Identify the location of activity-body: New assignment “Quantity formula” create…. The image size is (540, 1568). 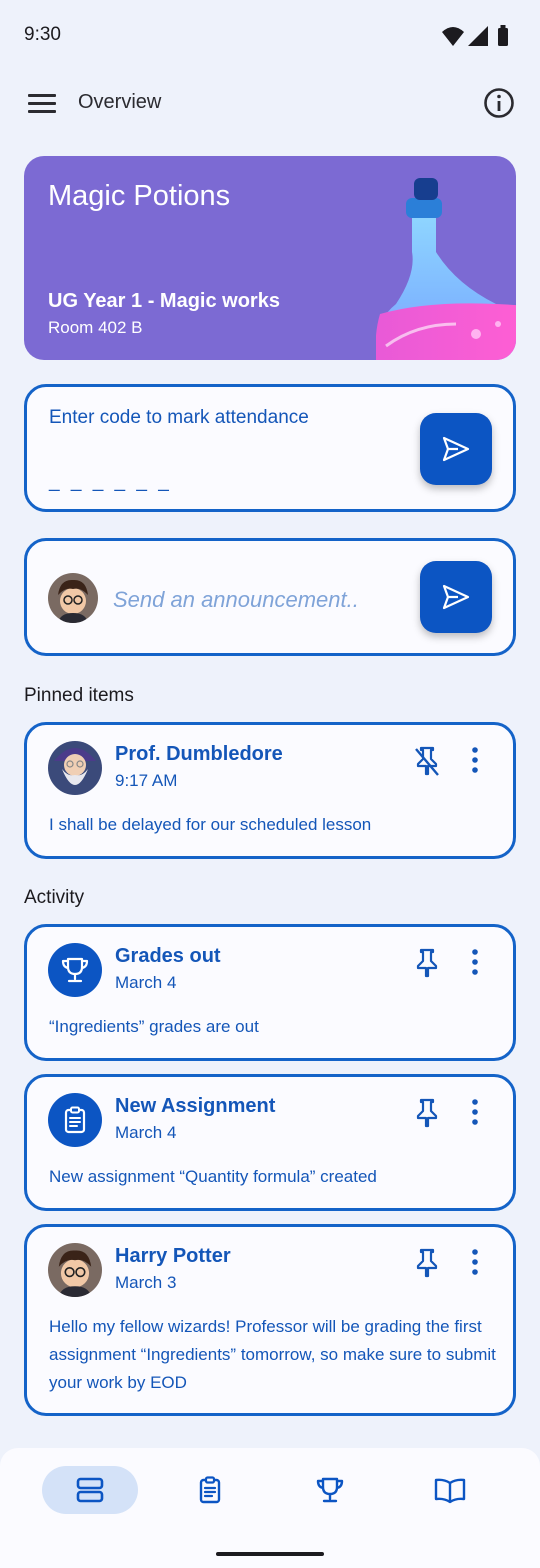
(213, 1176).